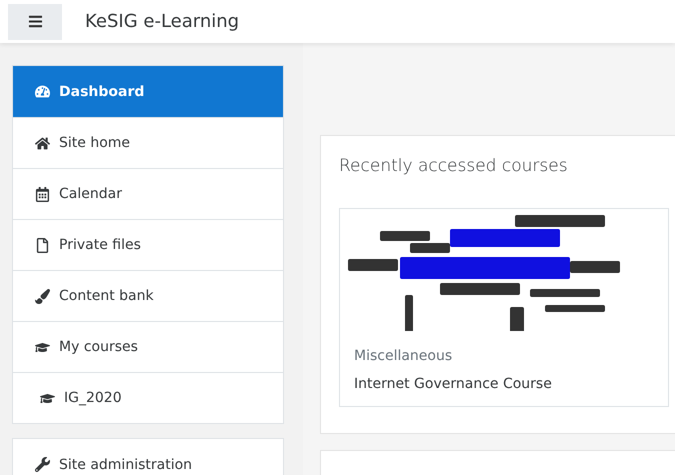 The image size is (675, 475). I want to click on wrench-icon, so click(42, 464).